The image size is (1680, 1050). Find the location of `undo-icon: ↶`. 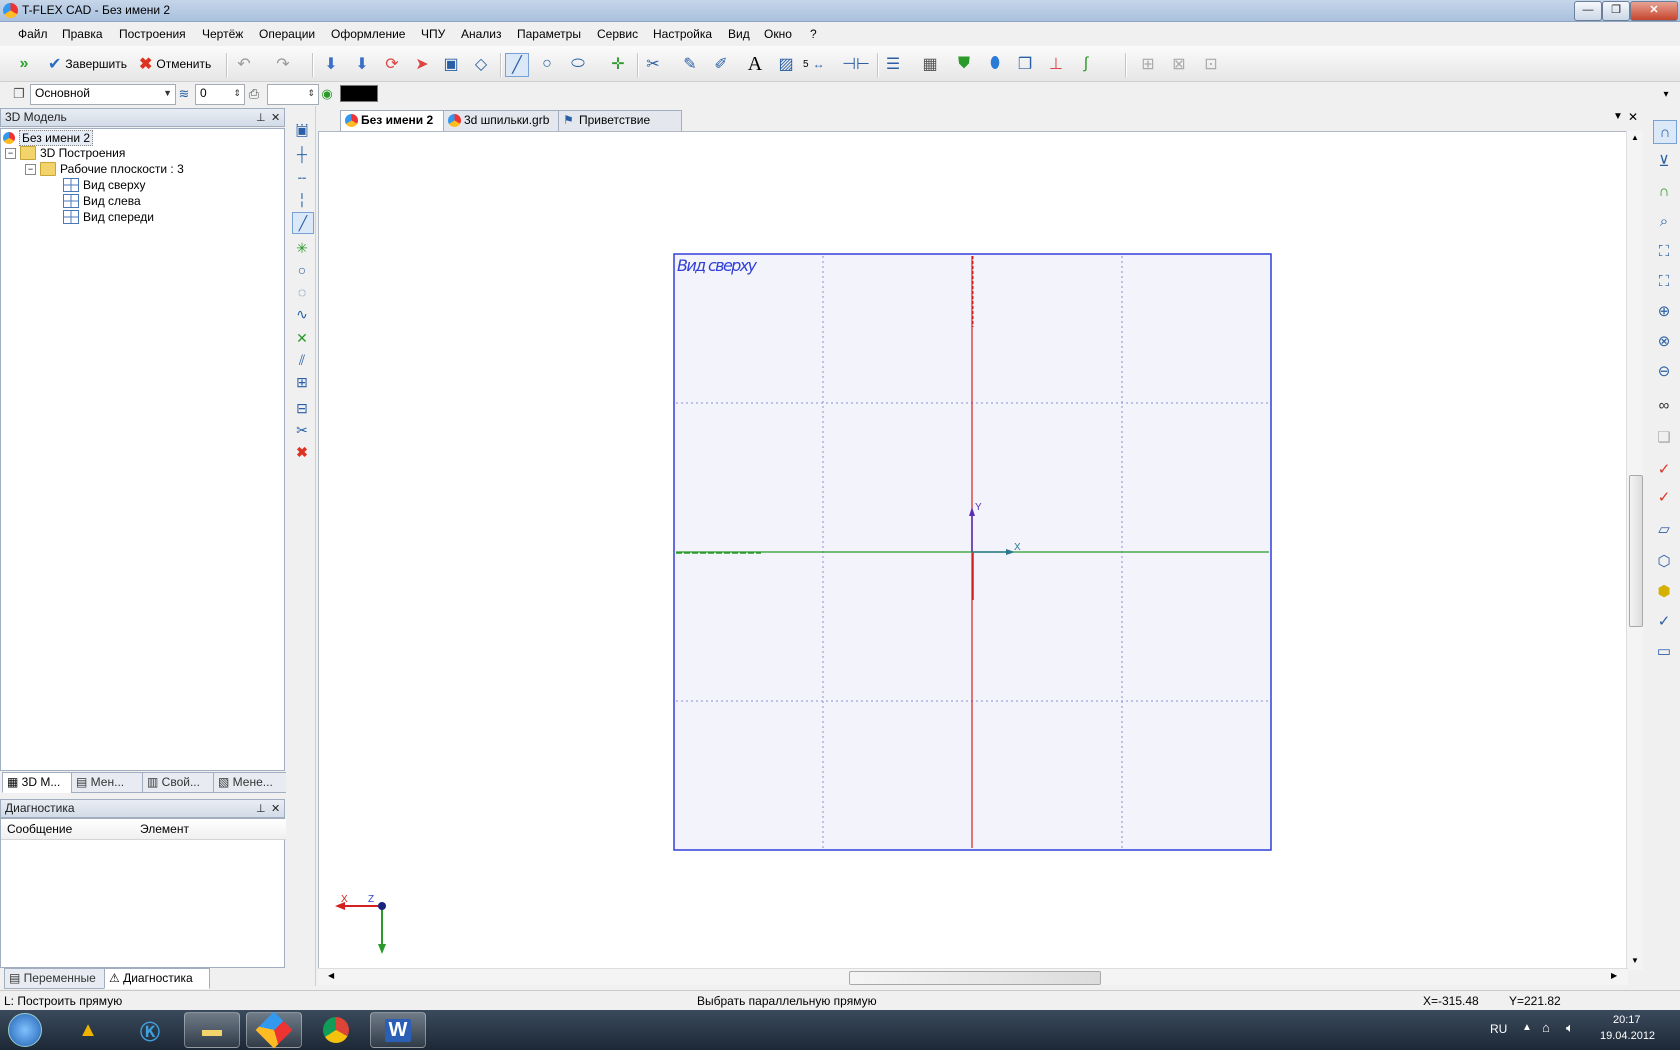

undo-icon: ↶ is located at coordinates (244, 64).